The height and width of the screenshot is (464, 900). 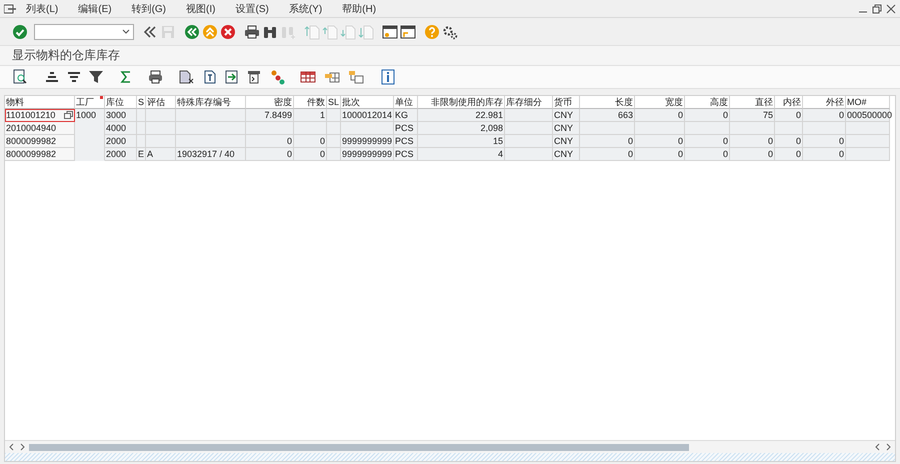 I want to click on table-icon, so click(x=308, y=77).